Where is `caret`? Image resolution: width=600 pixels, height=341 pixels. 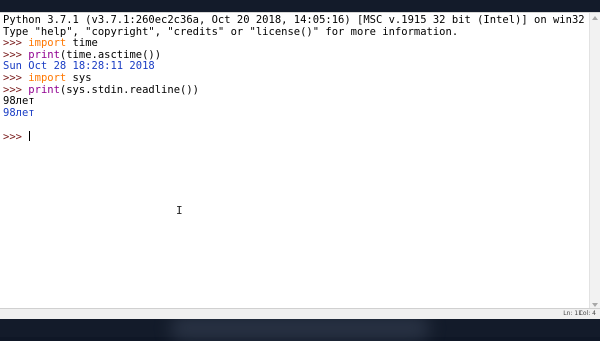
caret is located at coordinates (30, 135).